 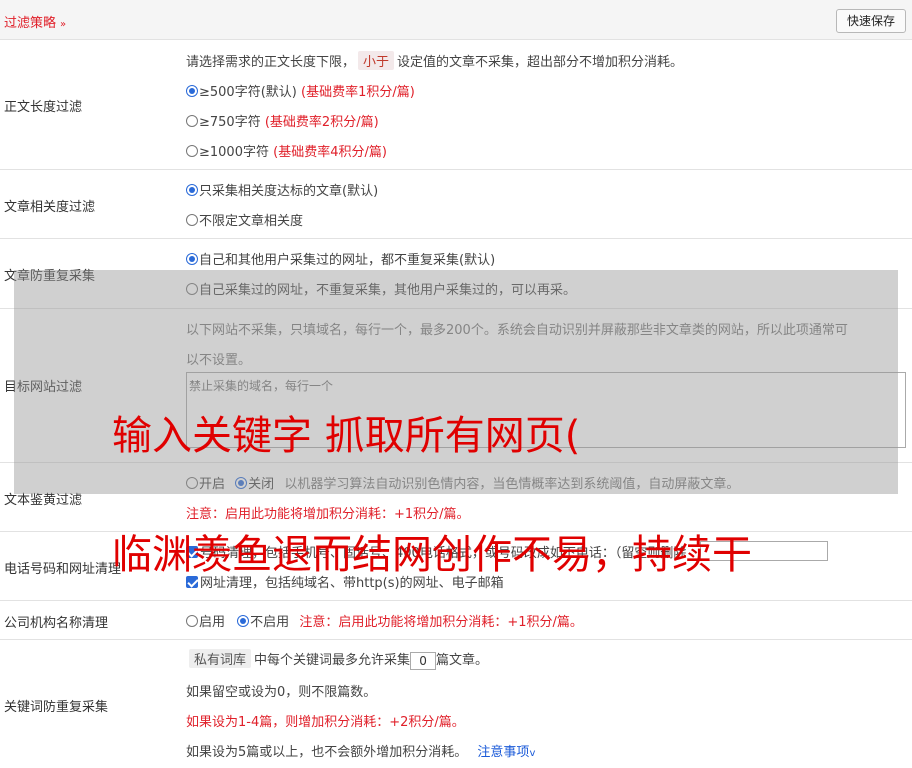 What do you see at coordinates (230, 122) in the screenshot?
I see `option-label: ≥750字符` at bounding box center [230, 122].